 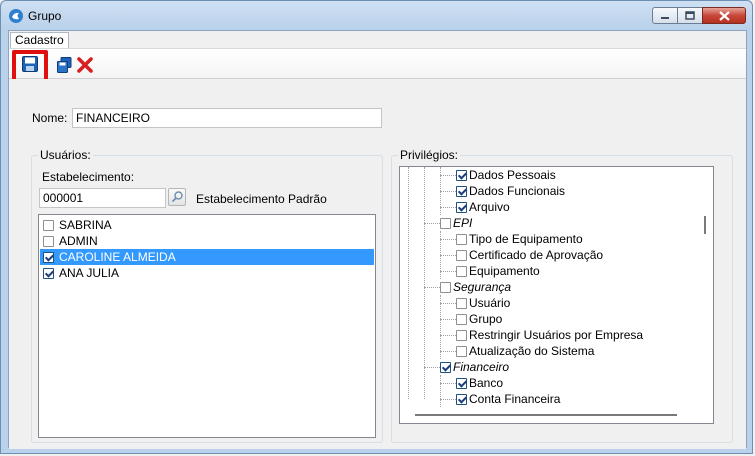 I want to click on minimize-button, so click(x=665, y=15).